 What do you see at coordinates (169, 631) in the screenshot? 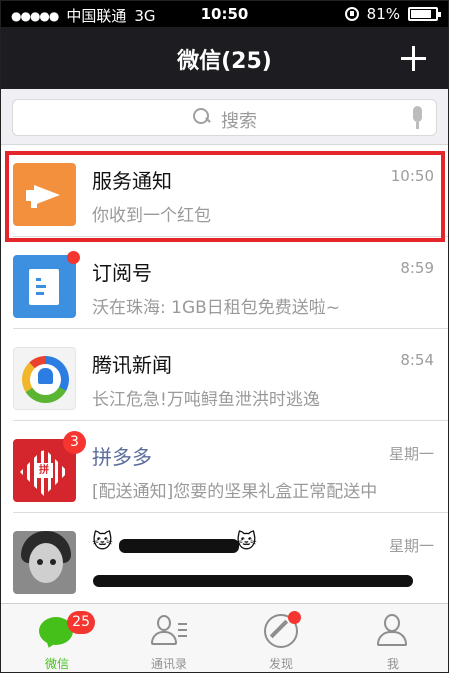
I see `contacts-icon` at bounding box center [169, 631].